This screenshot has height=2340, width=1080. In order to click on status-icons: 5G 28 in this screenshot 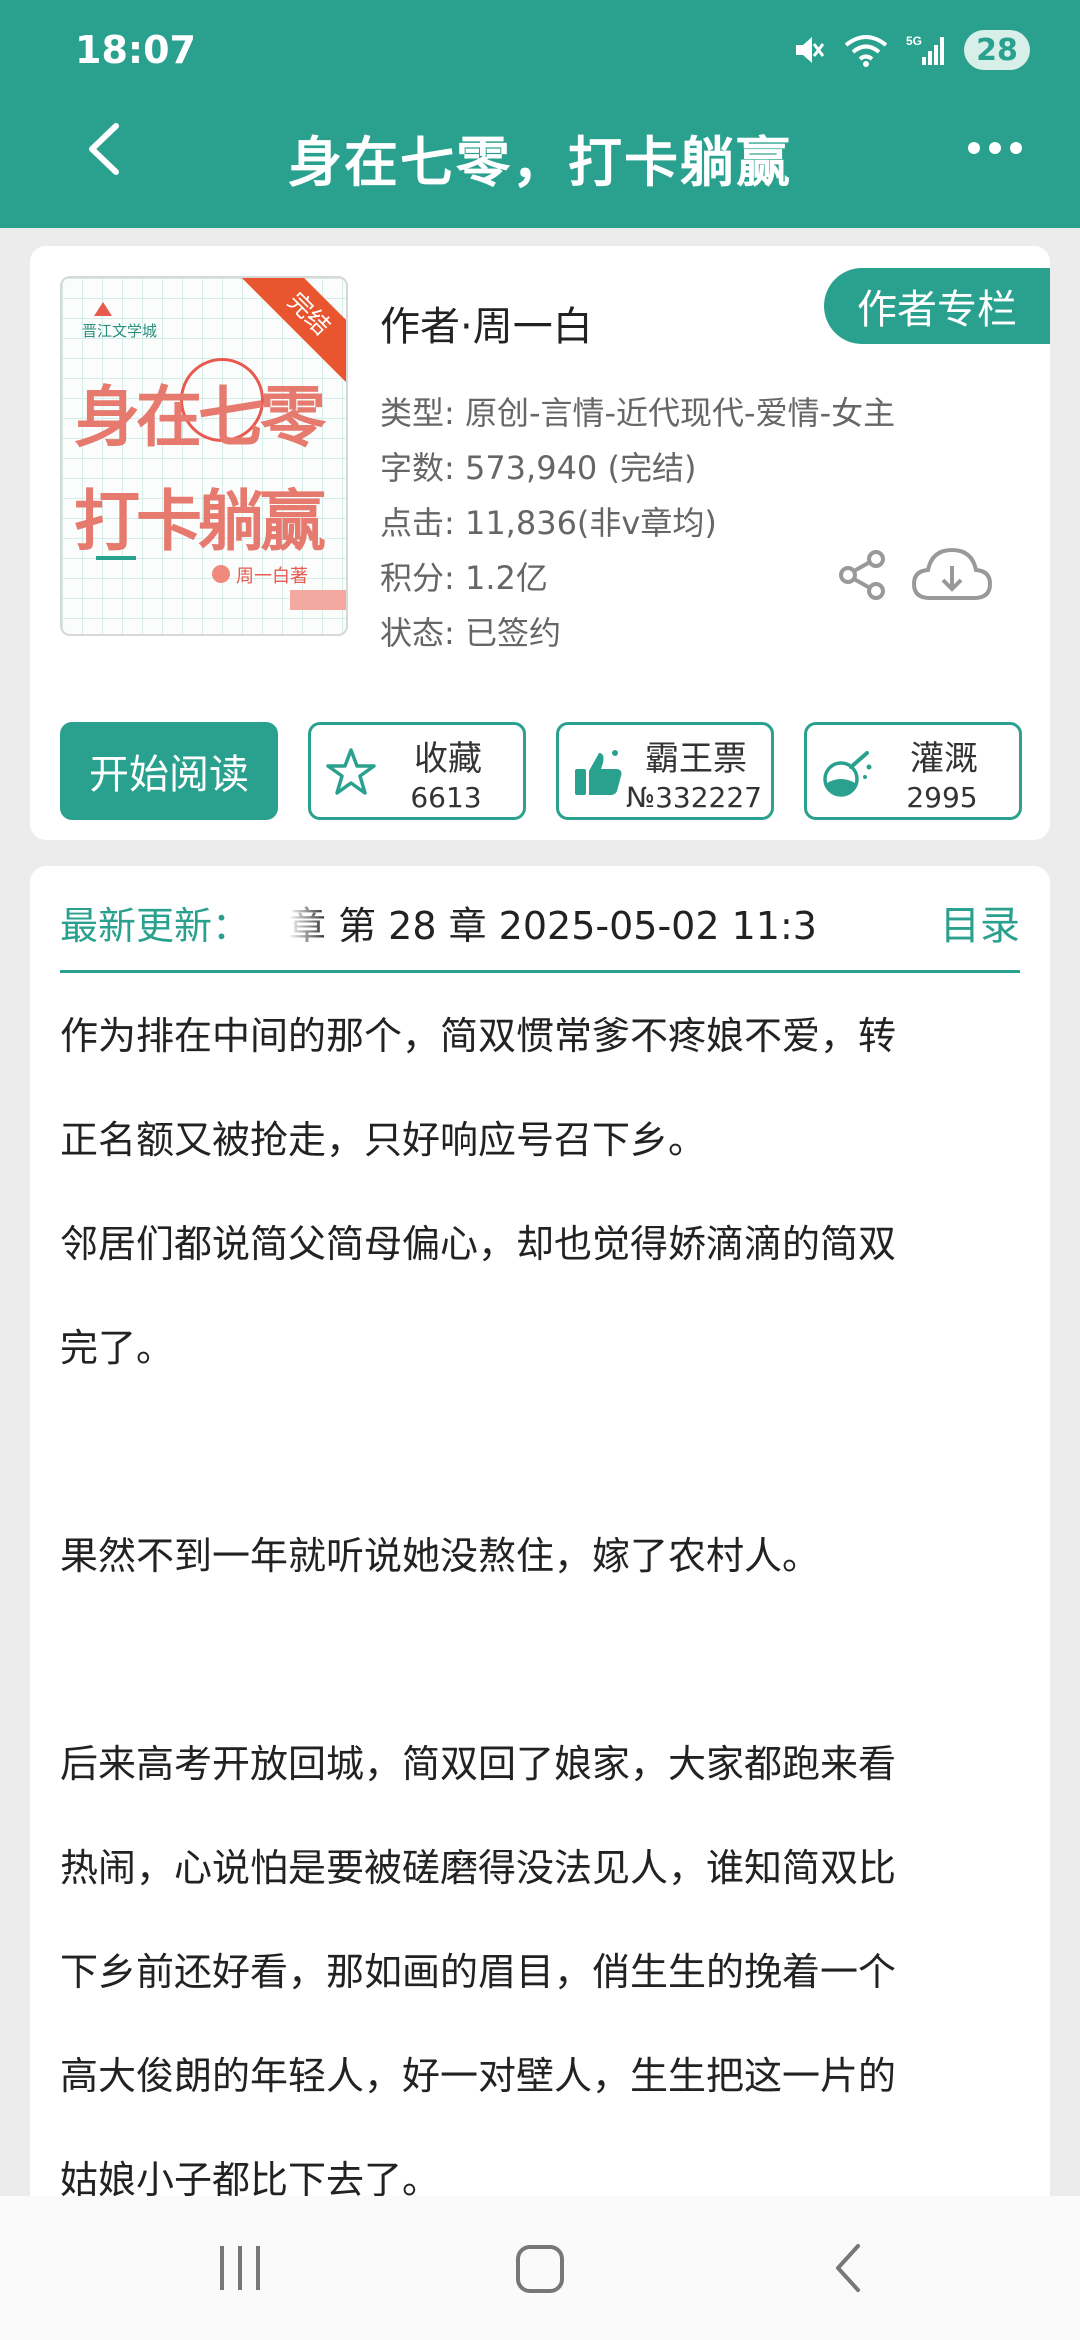, I will do `click(911, 50)`.